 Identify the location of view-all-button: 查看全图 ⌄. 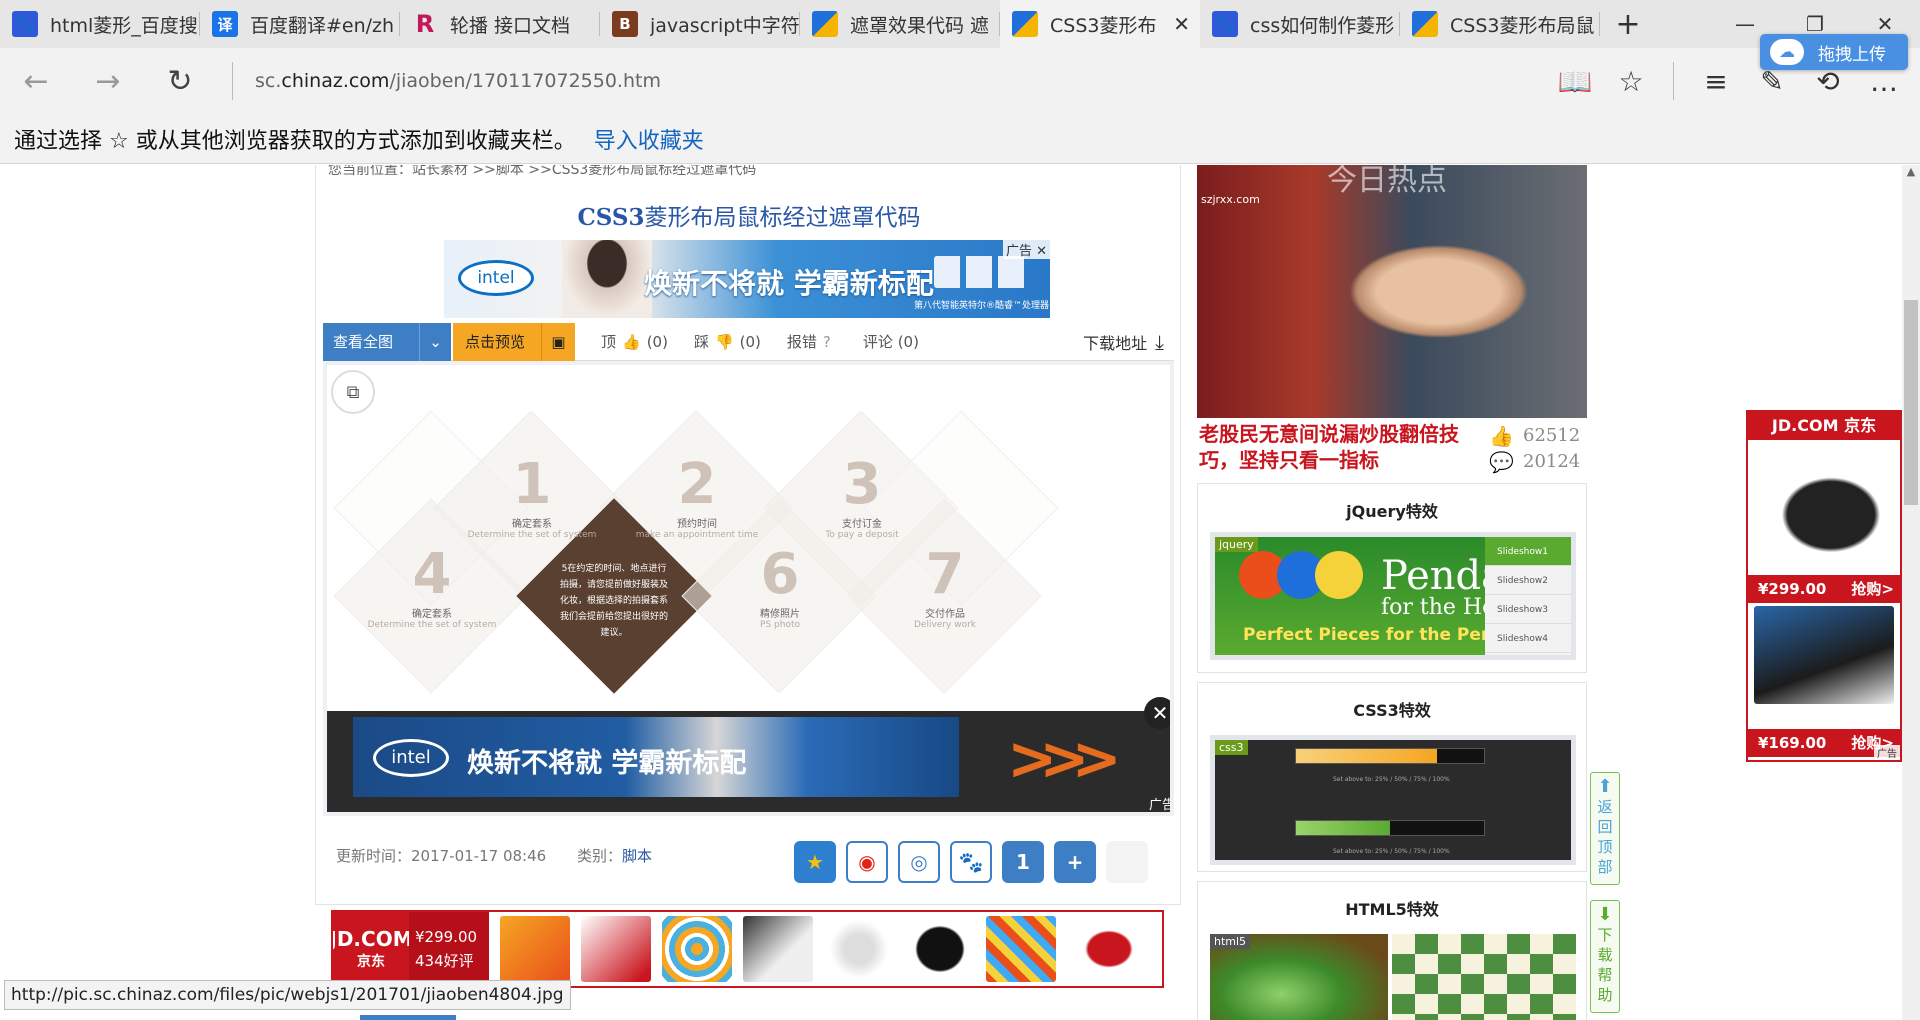
(387, 341).